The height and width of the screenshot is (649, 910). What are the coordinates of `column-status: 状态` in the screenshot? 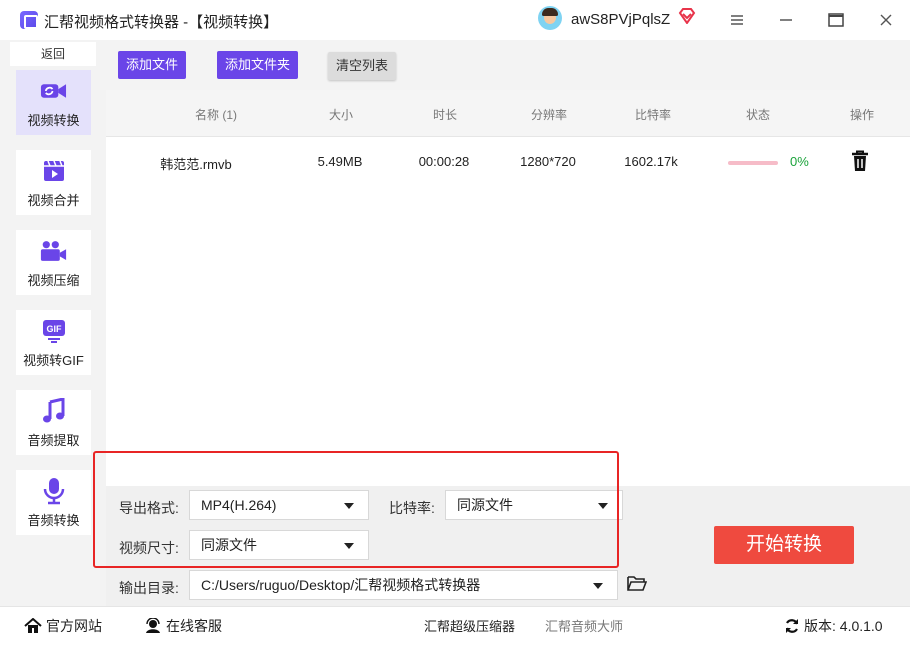 It's located at (757, 115).